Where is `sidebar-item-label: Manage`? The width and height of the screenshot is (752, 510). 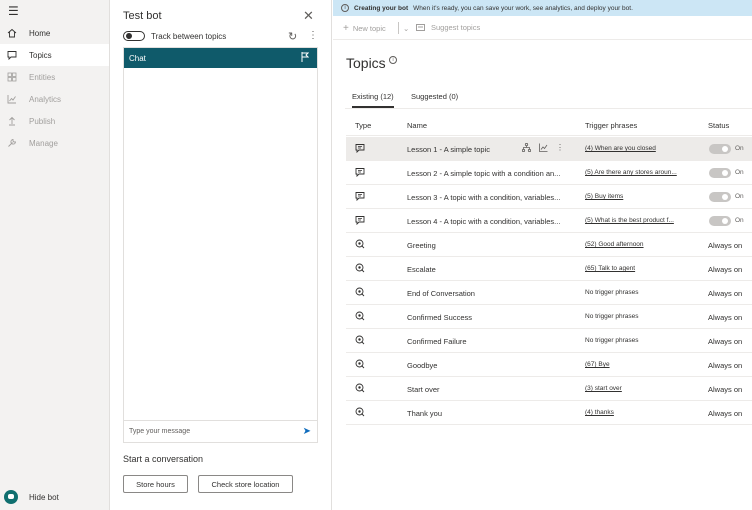 sidebar-item-label: Manage is located at coordinates (43, 143).